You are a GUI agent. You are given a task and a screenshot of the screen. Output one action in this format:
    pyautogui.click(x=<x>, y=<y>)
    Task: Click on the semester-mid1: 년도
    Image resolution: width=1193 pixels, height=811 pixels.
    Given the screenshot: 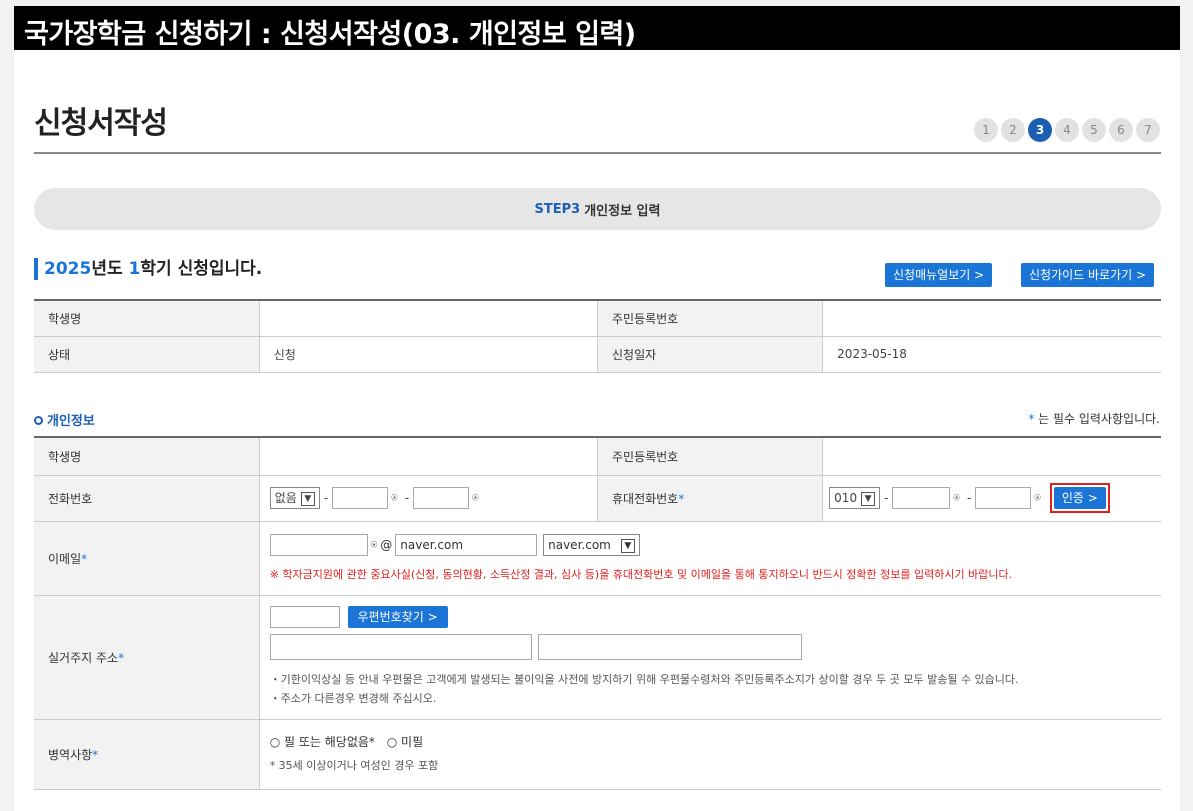 What is the action you would take?
    pyautogui.click(x=110, y=269)
    